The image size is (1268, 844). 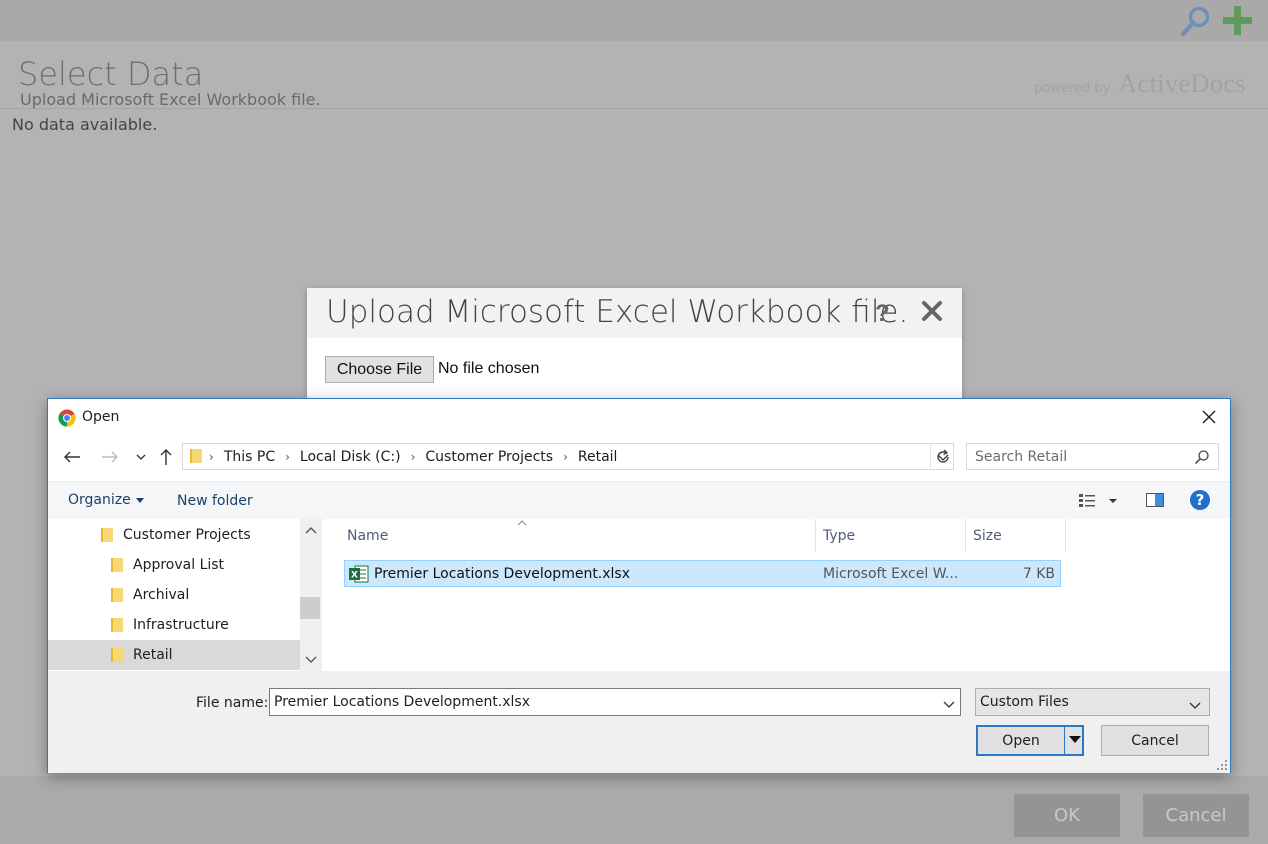 I want to click on breadcrumb-customer-projects: Customer Projects, so click(x=489, y=457).